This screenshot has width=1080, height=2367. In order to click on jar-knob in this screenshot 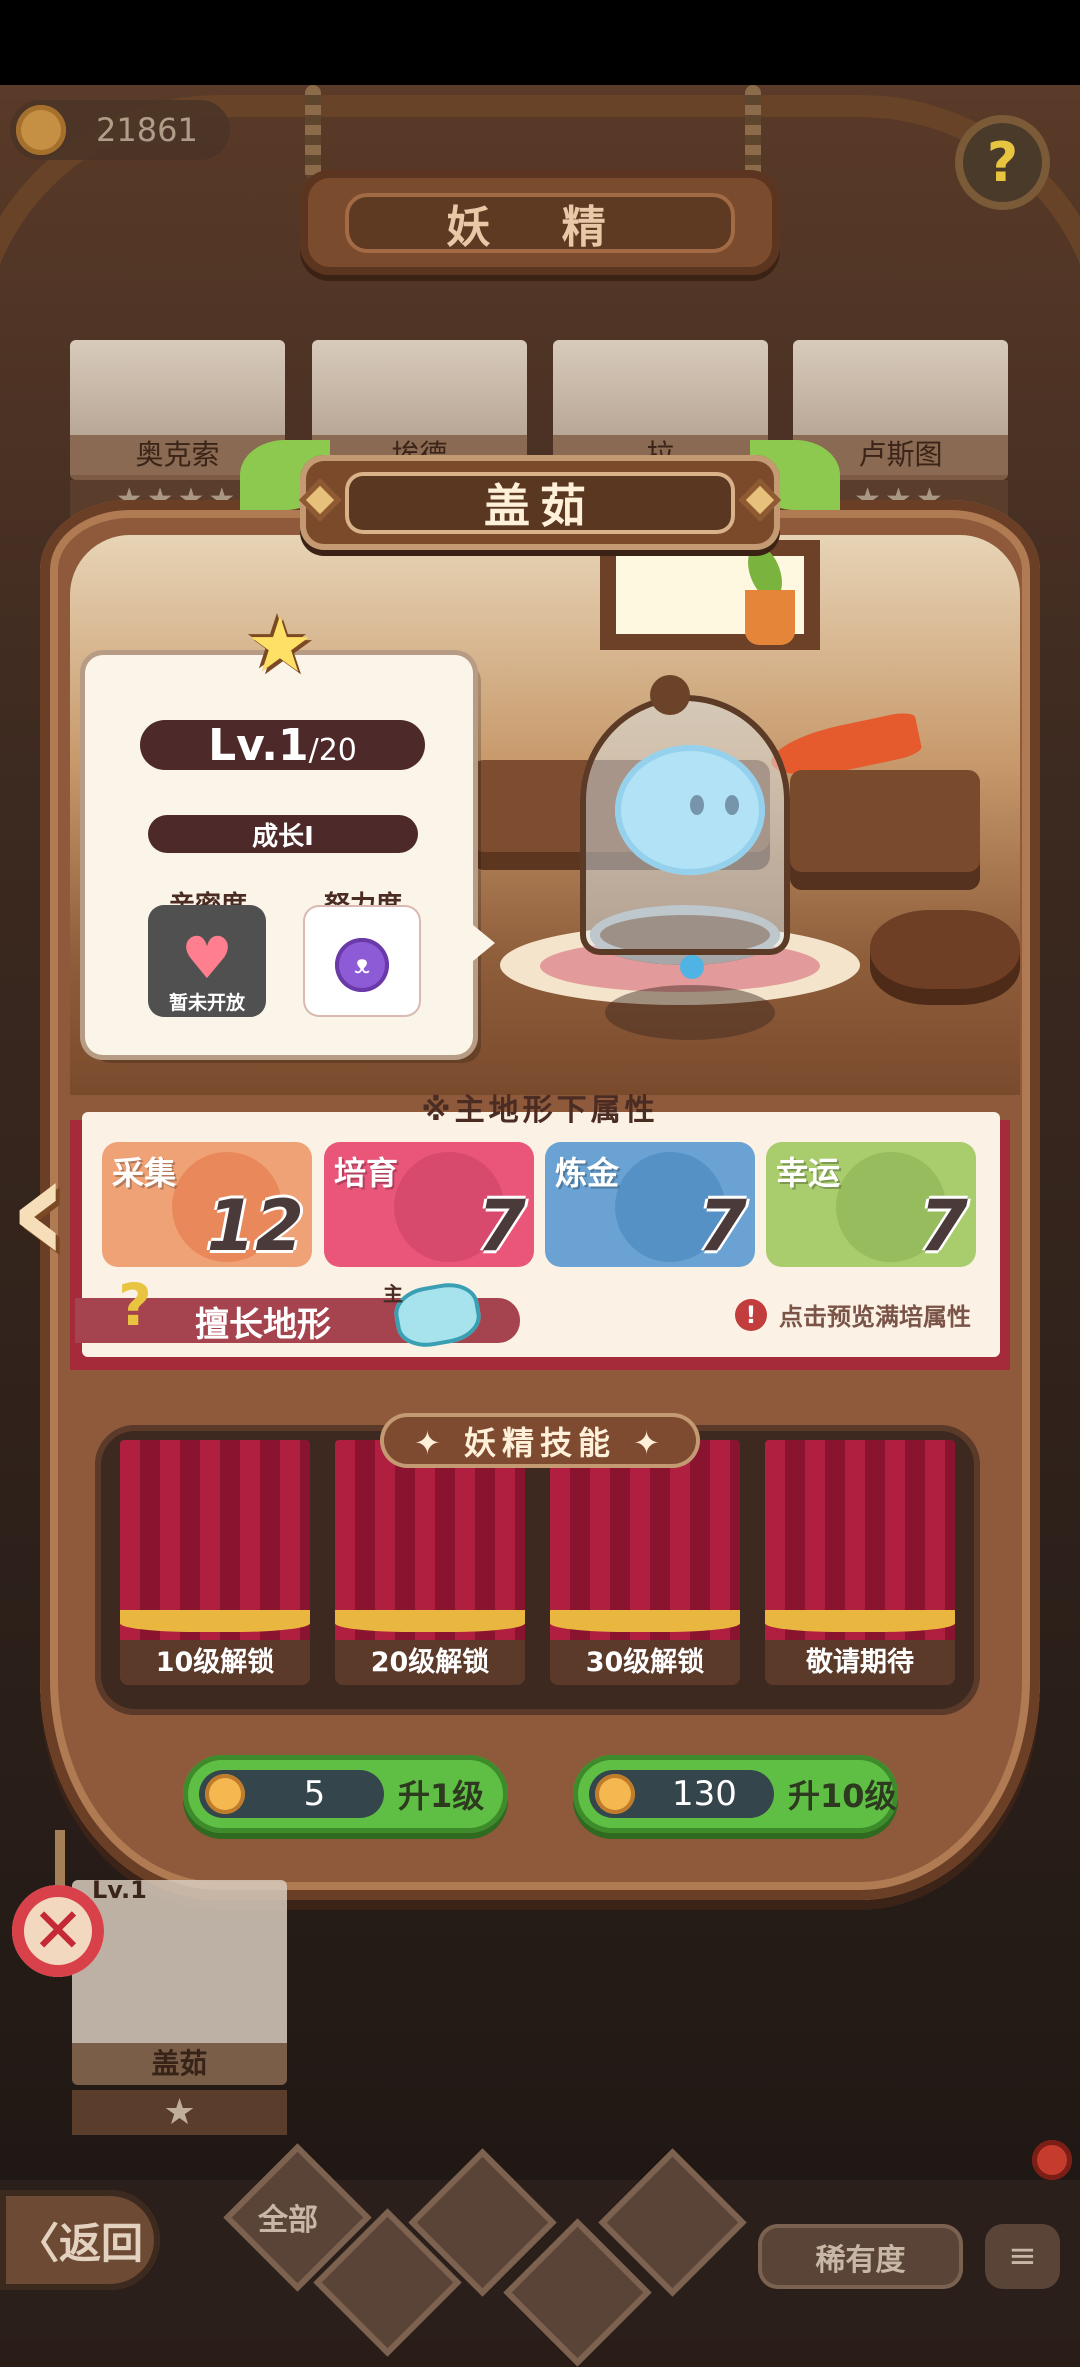, I will do `click(670, 695)`.